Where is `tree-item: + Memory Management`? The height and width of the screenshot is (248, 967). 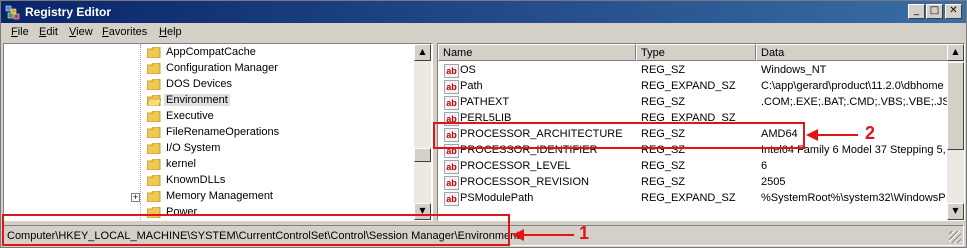 tree-item: + Memory Management is located at coordinates (209, 197).